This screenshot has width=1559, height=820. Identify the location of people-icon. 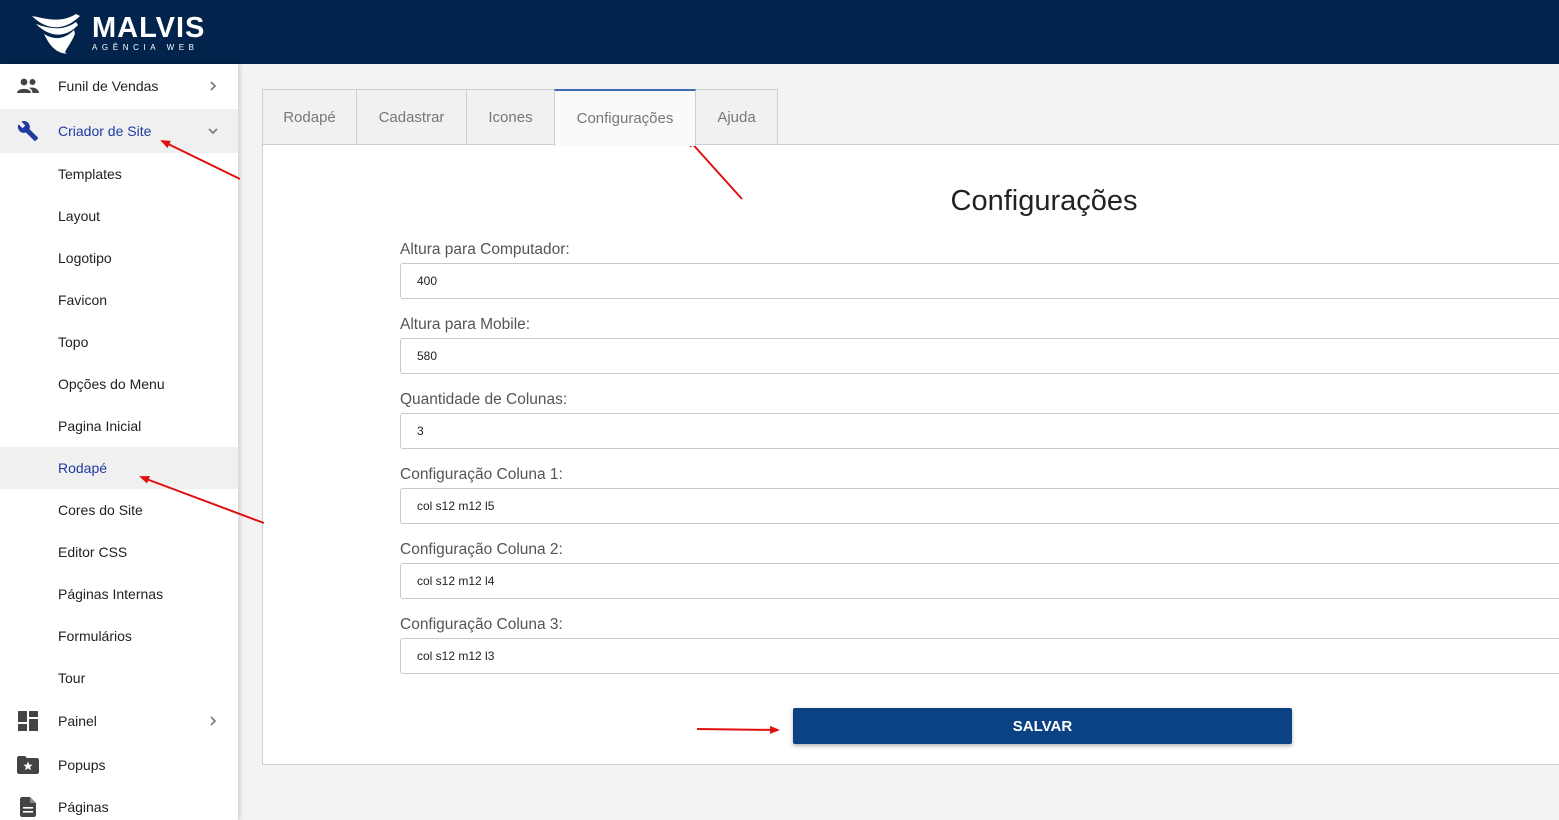
(28, 86).